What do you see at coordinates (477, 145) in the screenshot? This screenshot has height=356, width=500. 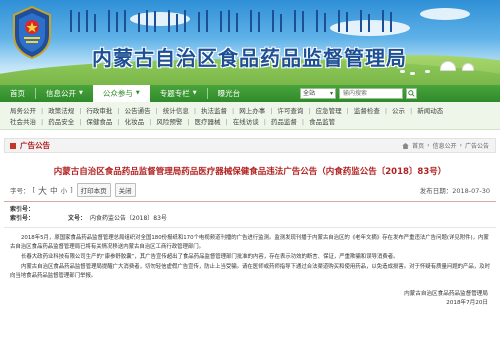 I see `breadcrumb-link-current: 广告公告` at bounding box center [477, 145].